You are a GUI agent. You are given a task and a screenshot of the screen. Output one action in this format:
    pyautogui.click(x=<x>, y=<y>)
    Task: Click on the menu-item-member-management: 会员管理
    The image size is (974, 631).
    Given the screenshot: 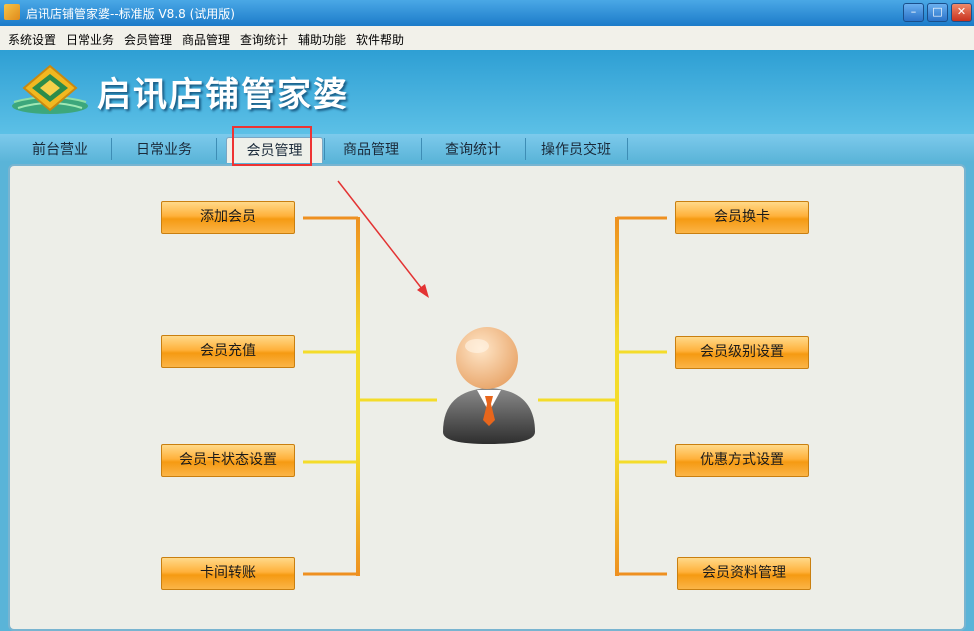 What is the action you would take?
    pyautogui.click(x=148, y=39)
    